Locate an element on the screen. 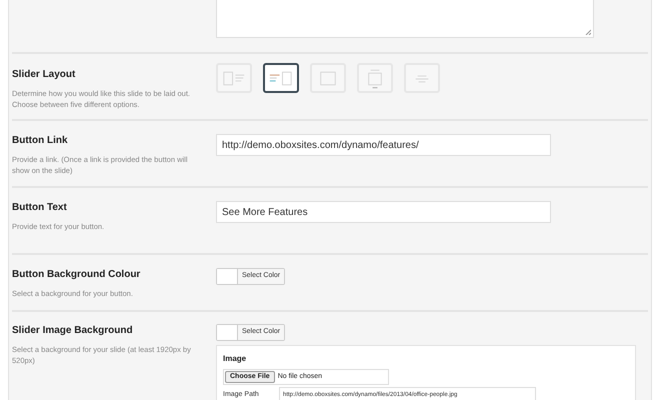  setting-title: Button Background Colour is located at coordinates (77, 275).